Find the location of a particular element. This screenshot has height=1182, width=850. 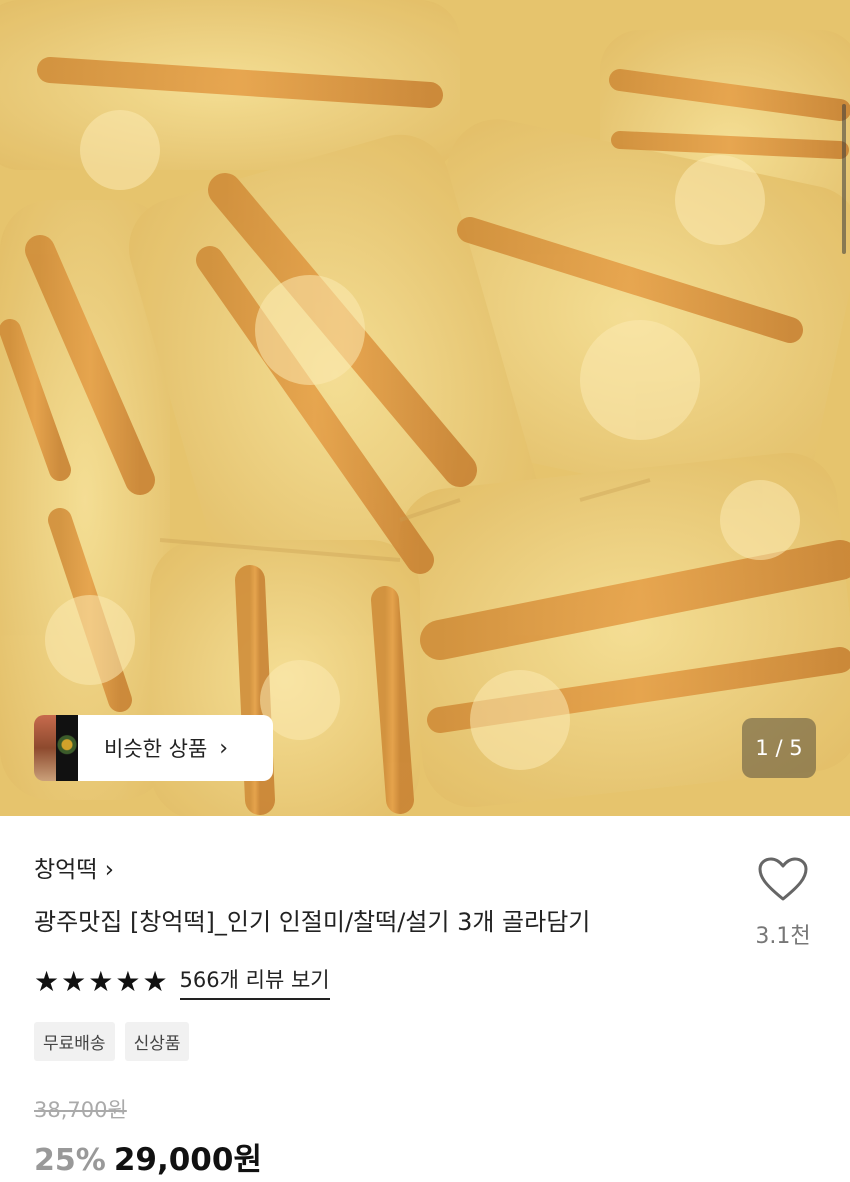

product-title: 광주맛집 [창억떡]_인기 인절미/찰떡/설기 3개 골라담기 is located at coordinates (312, 922).